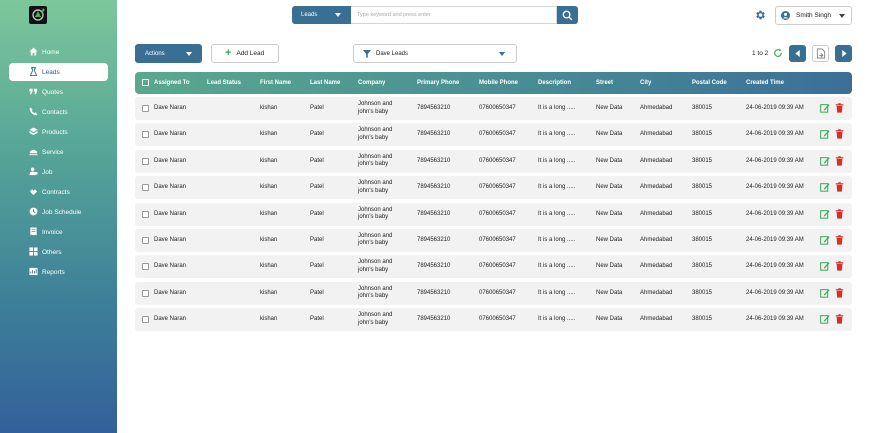 This screenshot has width=870, height=433. I want to click on column-header-company: Company, so click(371, 83).